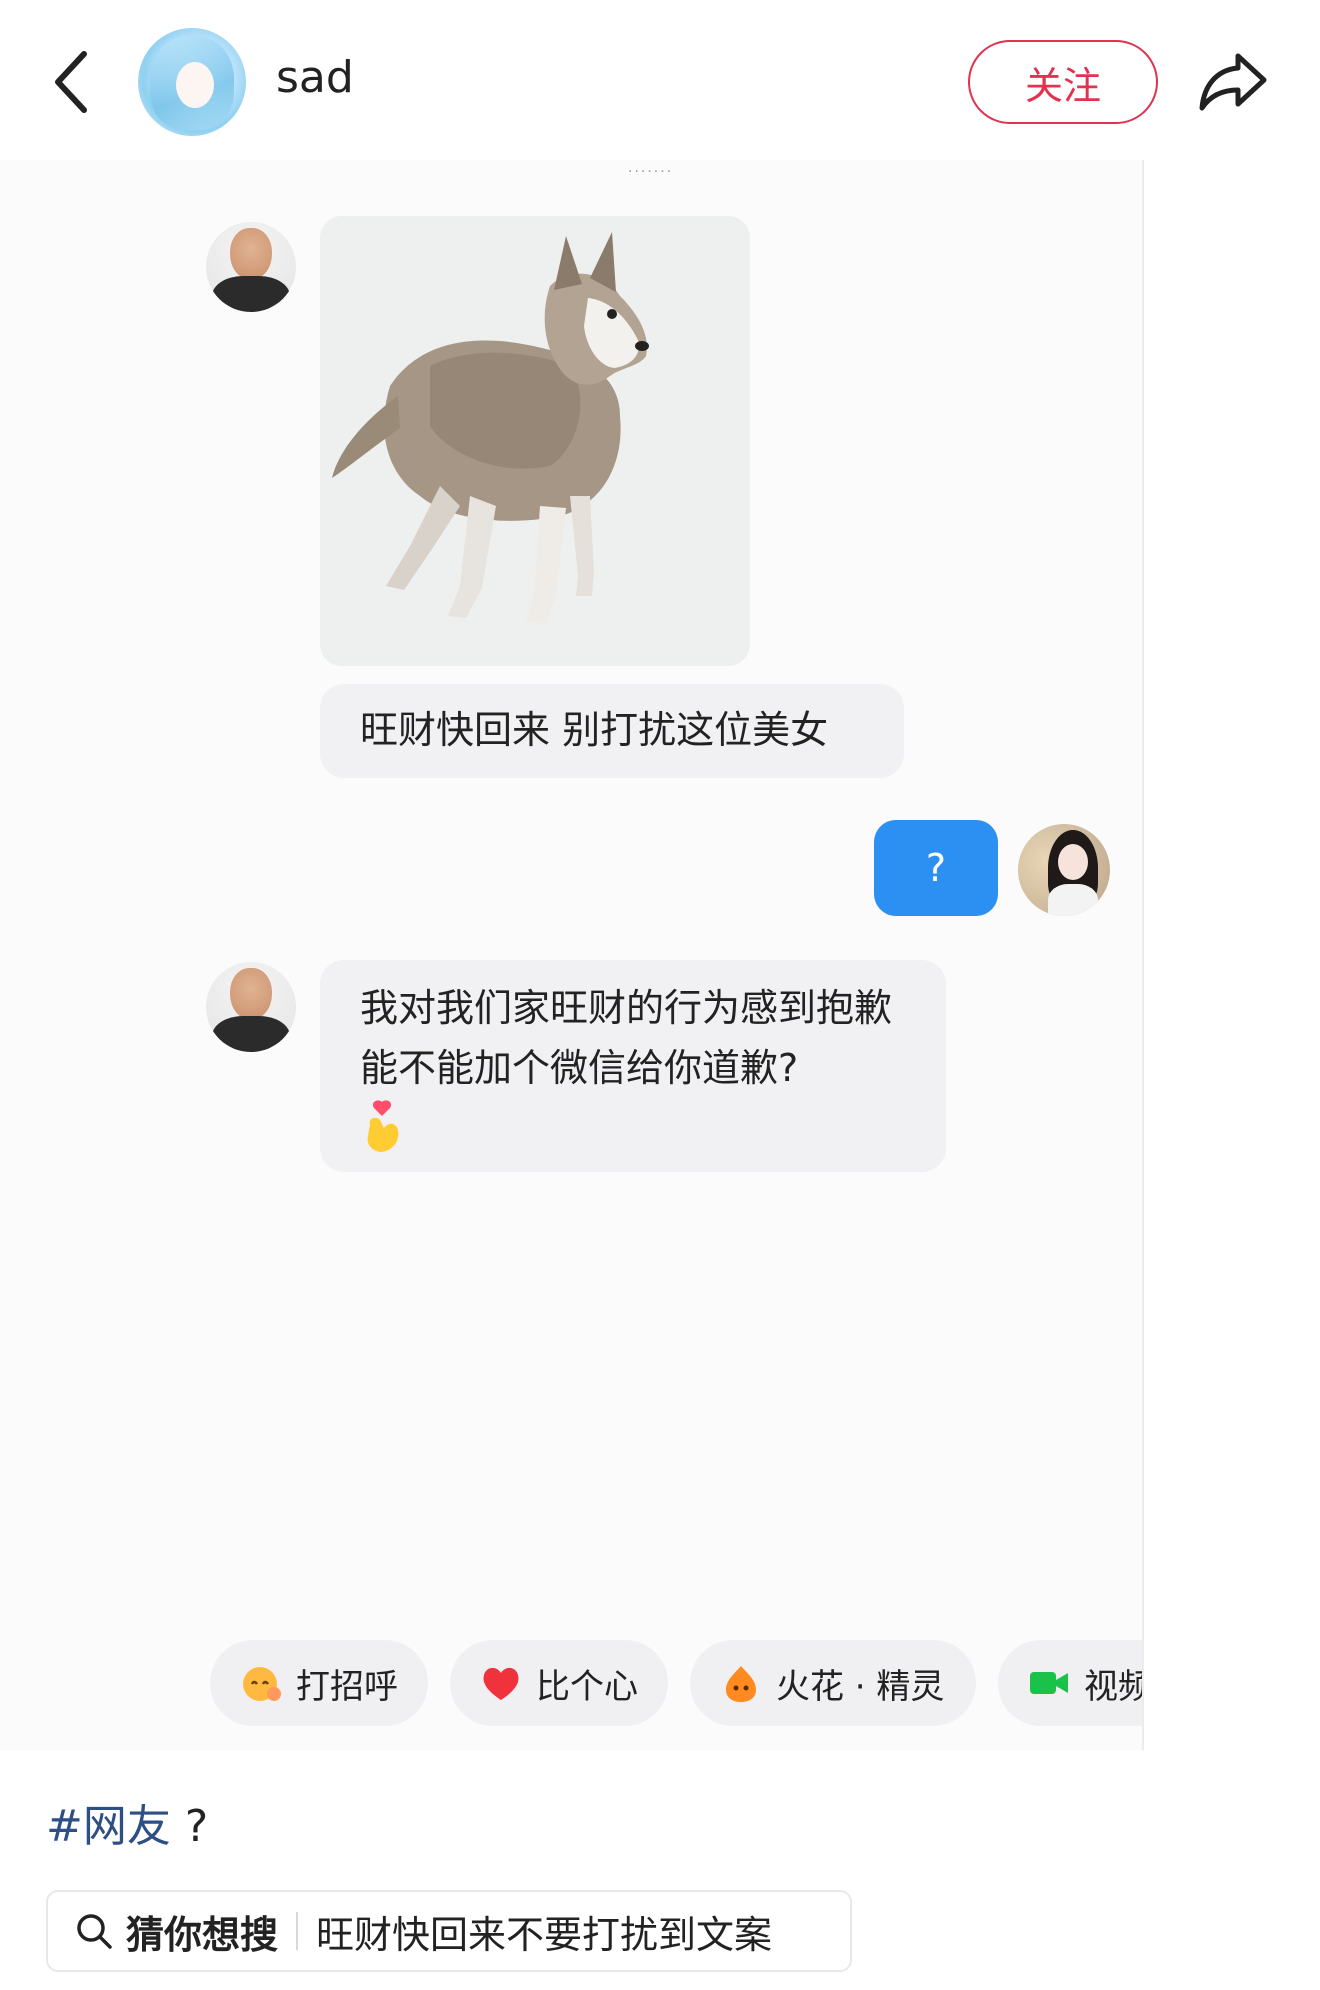  Describe the element at coordinates (1113, 1686) in the screenshot. I see `quick-action-label-video: 视频` at that location.